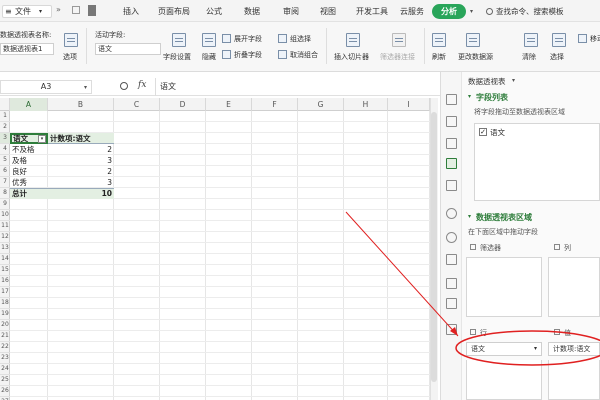  I want to click on expand-field-button: 展开字段, so click(248, 39).